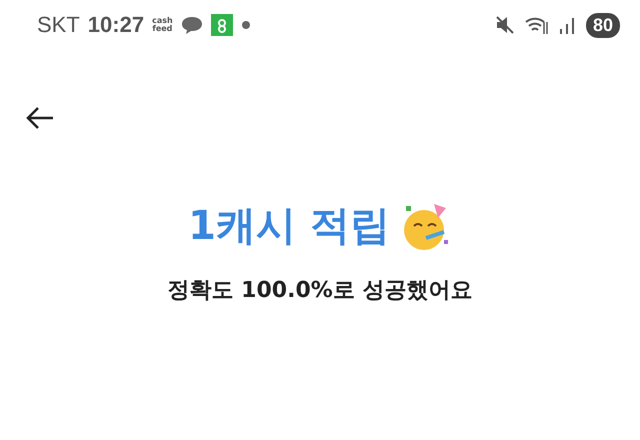 The width and height of the screenshot is (640, 440). I want to click on back-icon, so click(40, 118).